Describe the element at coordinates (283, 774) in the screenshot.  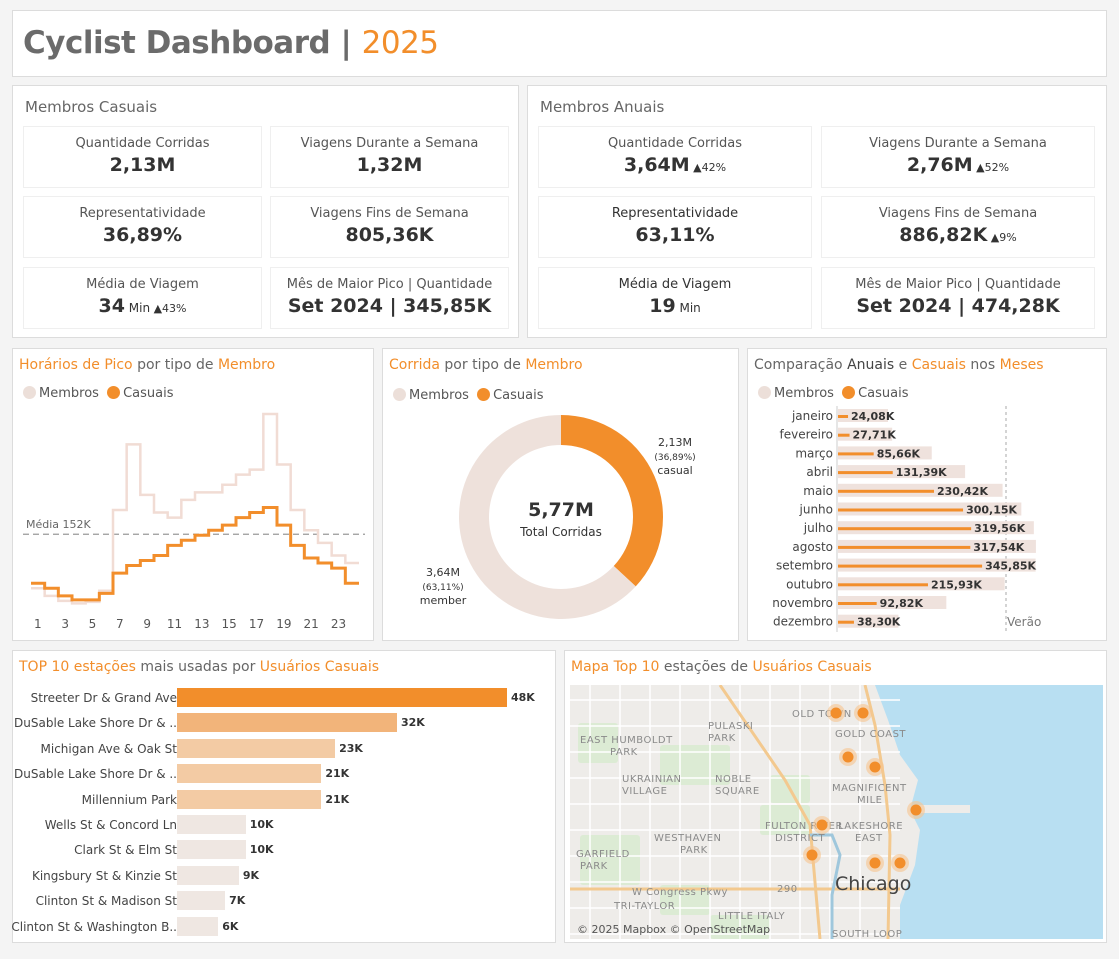
I see `station-row: DuSable Lake Shore Dr & .. 21K` at that location.